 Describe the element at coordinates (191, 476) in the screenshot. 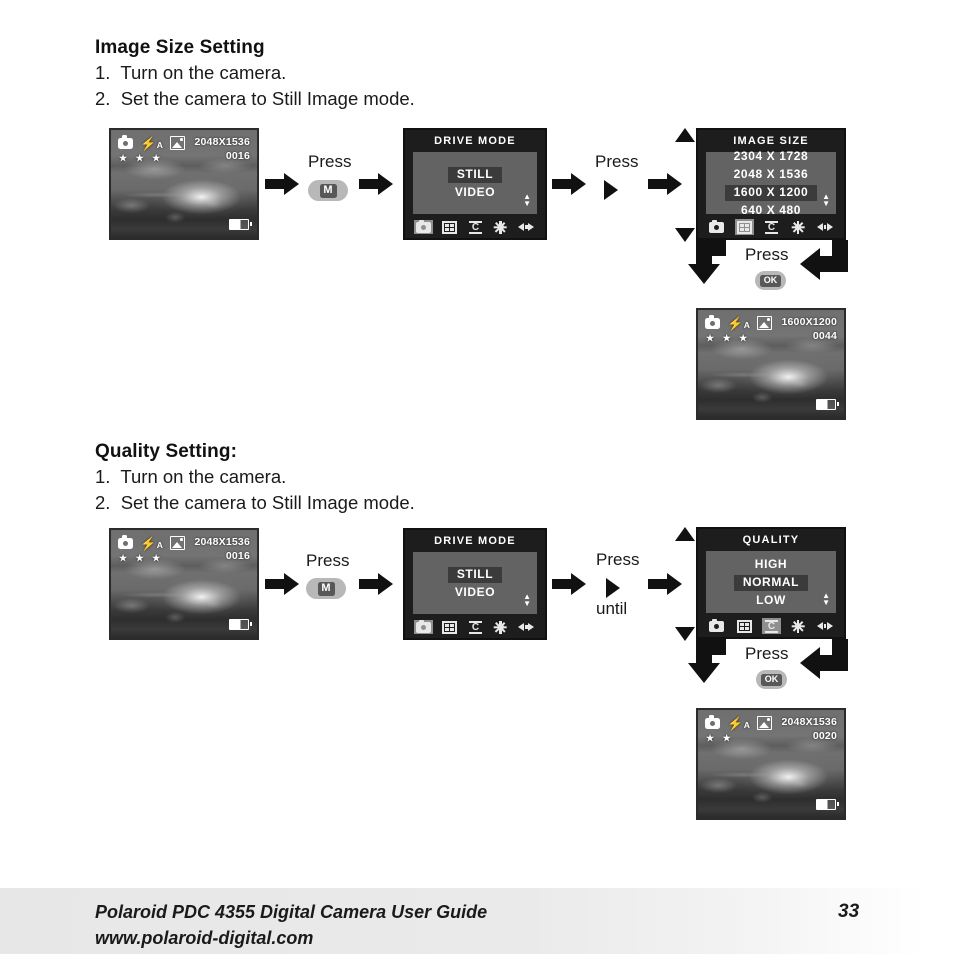

I see `section-2-step-1: 1. Turn on the camera.` at that location.